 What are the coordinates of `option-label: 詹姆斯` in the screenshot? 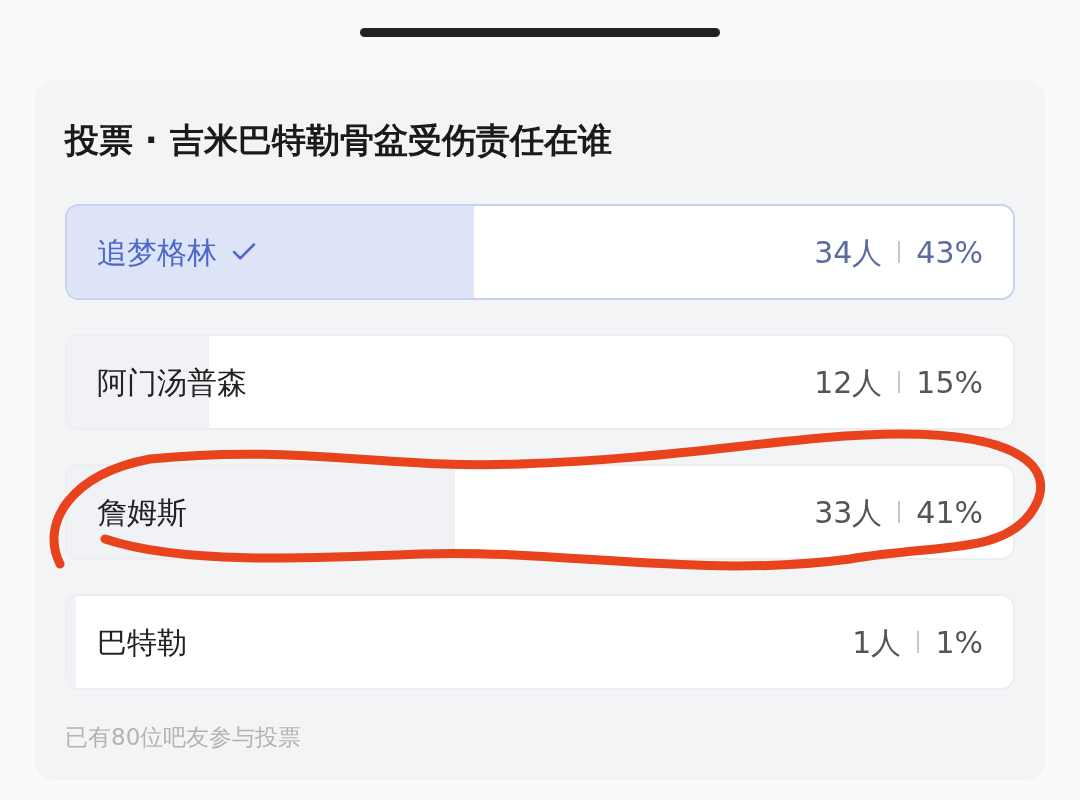 It's located at (142, 512).